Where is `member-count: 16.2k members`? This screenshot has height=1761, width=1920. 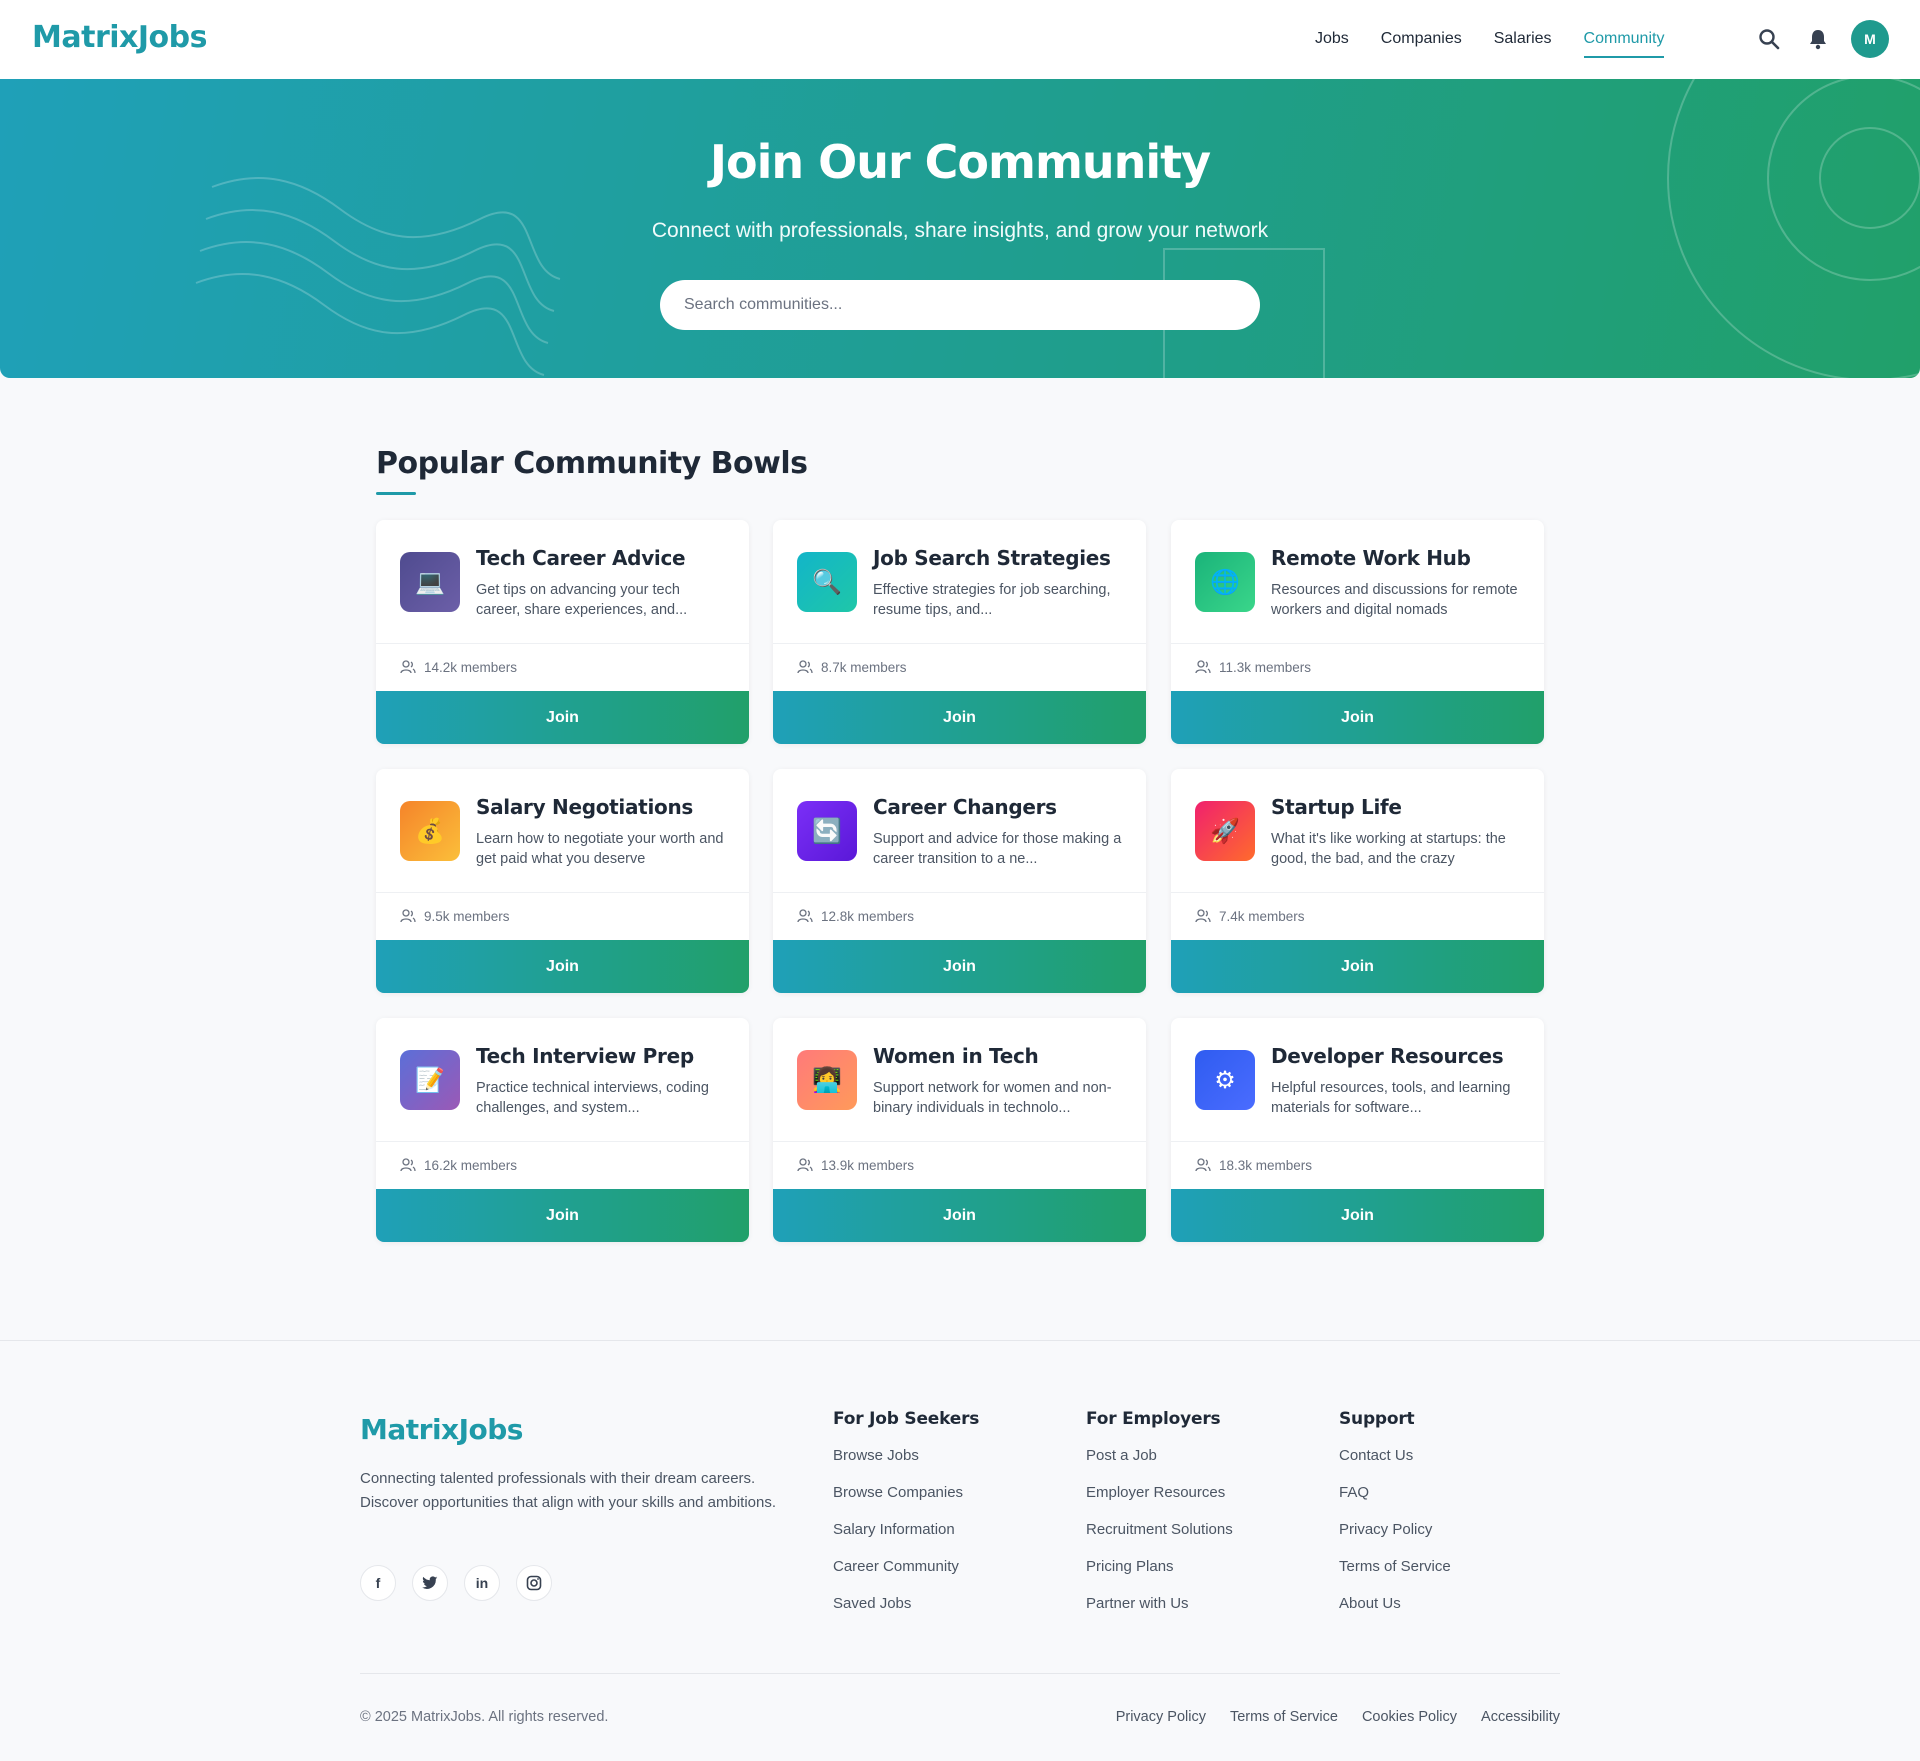 member-count: 16.2k members is located at coordinates (458, 1165).